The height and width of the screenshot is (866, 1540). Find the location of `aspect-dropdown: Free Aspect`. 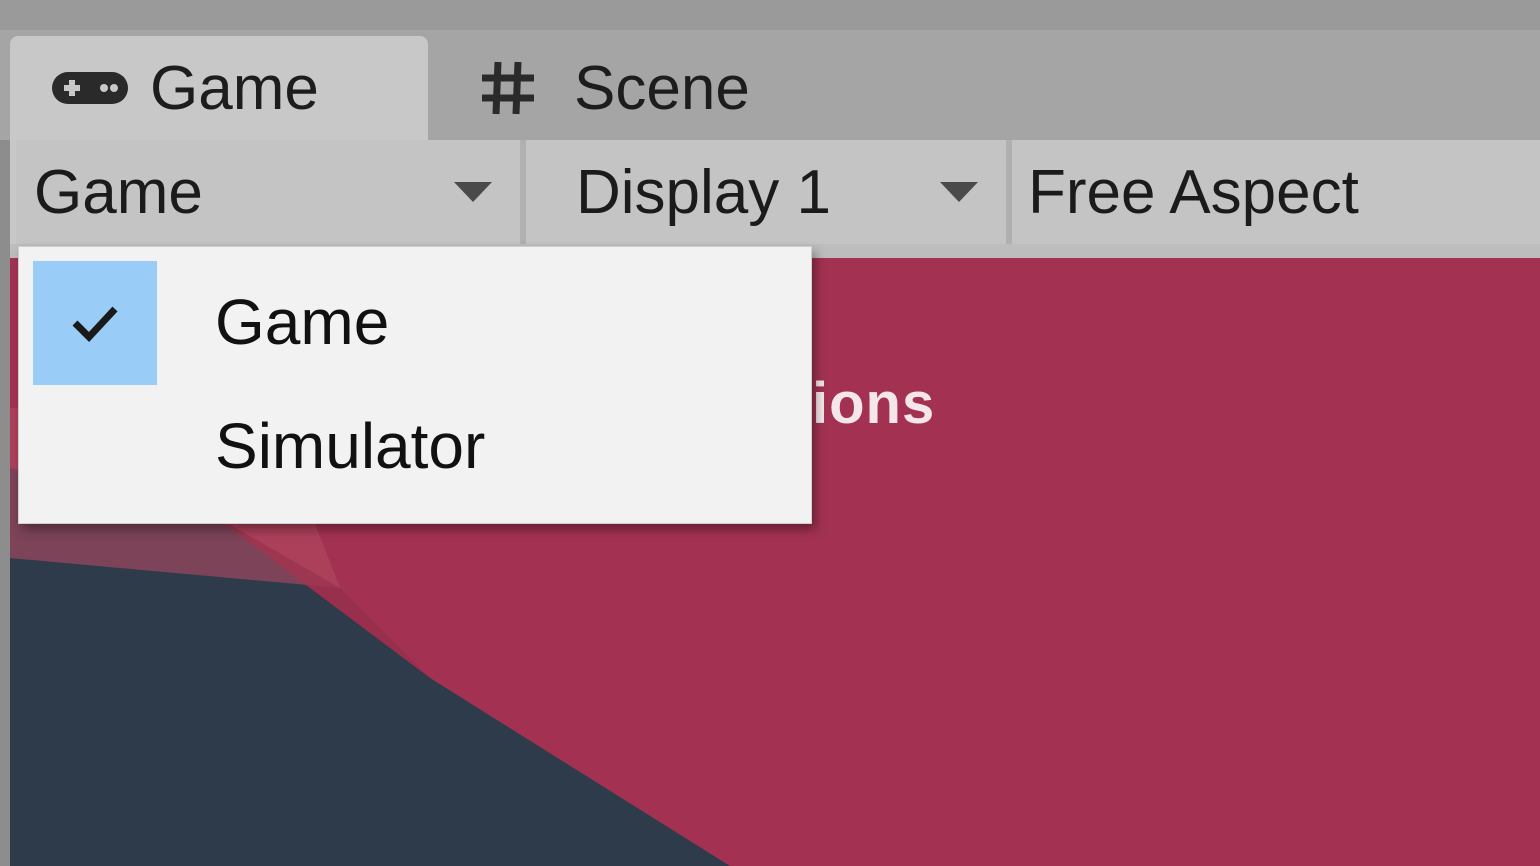

aspect-dropdown: Free Aspect is located at coordinates (1276, 192).